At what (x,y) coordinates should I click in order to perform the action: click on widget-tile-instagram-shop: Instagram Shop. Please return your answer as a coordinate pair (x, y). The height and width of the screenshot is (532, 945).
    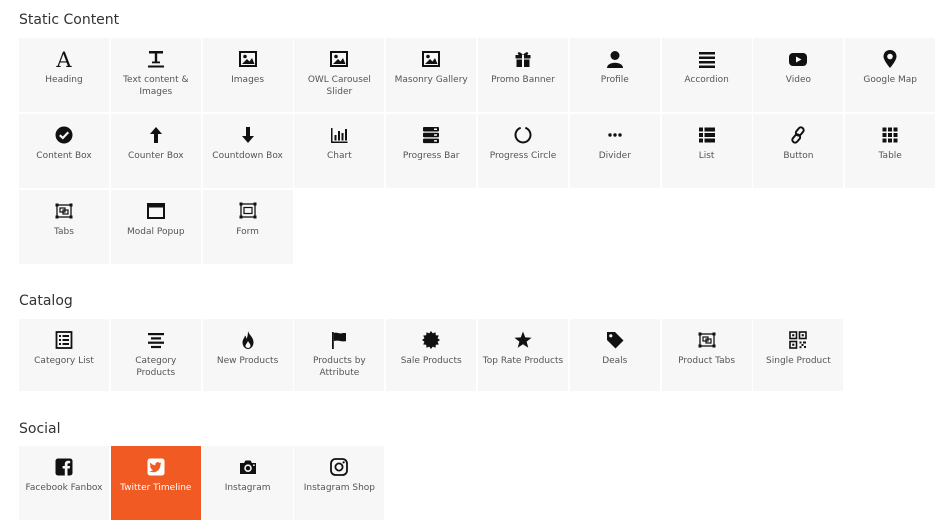
    Looking at the image, I should click on (339, 483).